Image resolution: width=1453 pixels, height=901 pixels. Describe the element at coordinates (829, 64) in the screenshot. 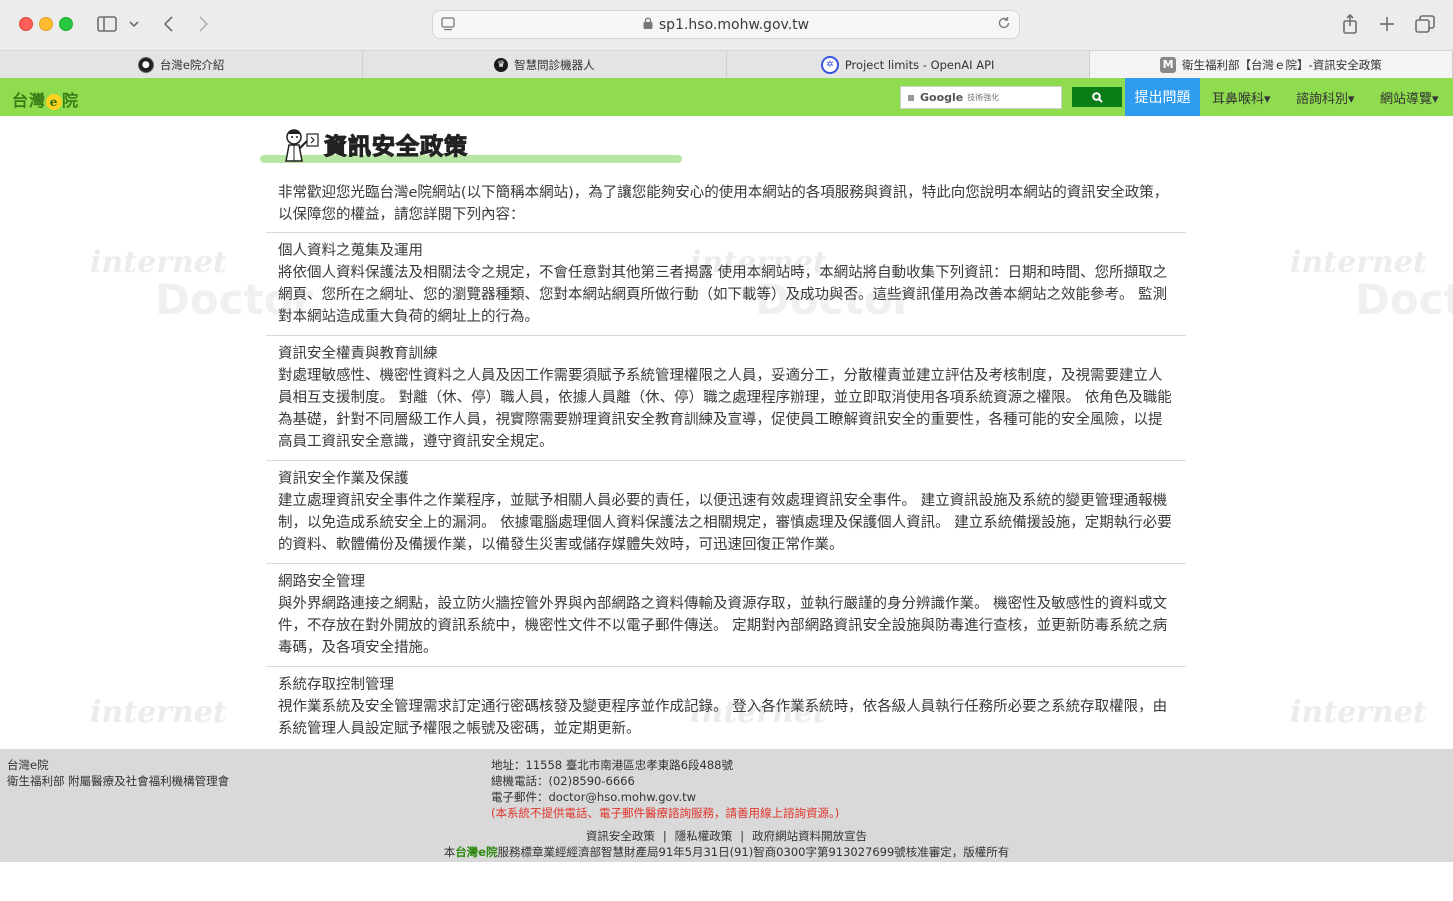

I see `openai-icon: ✲` at that location.